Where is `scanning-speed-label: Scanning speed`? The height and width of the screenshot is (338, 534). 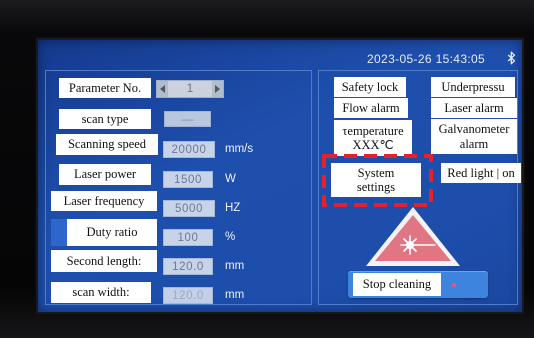 scanning-speed-label: Scanning speed is located at coordinates (107, 144).